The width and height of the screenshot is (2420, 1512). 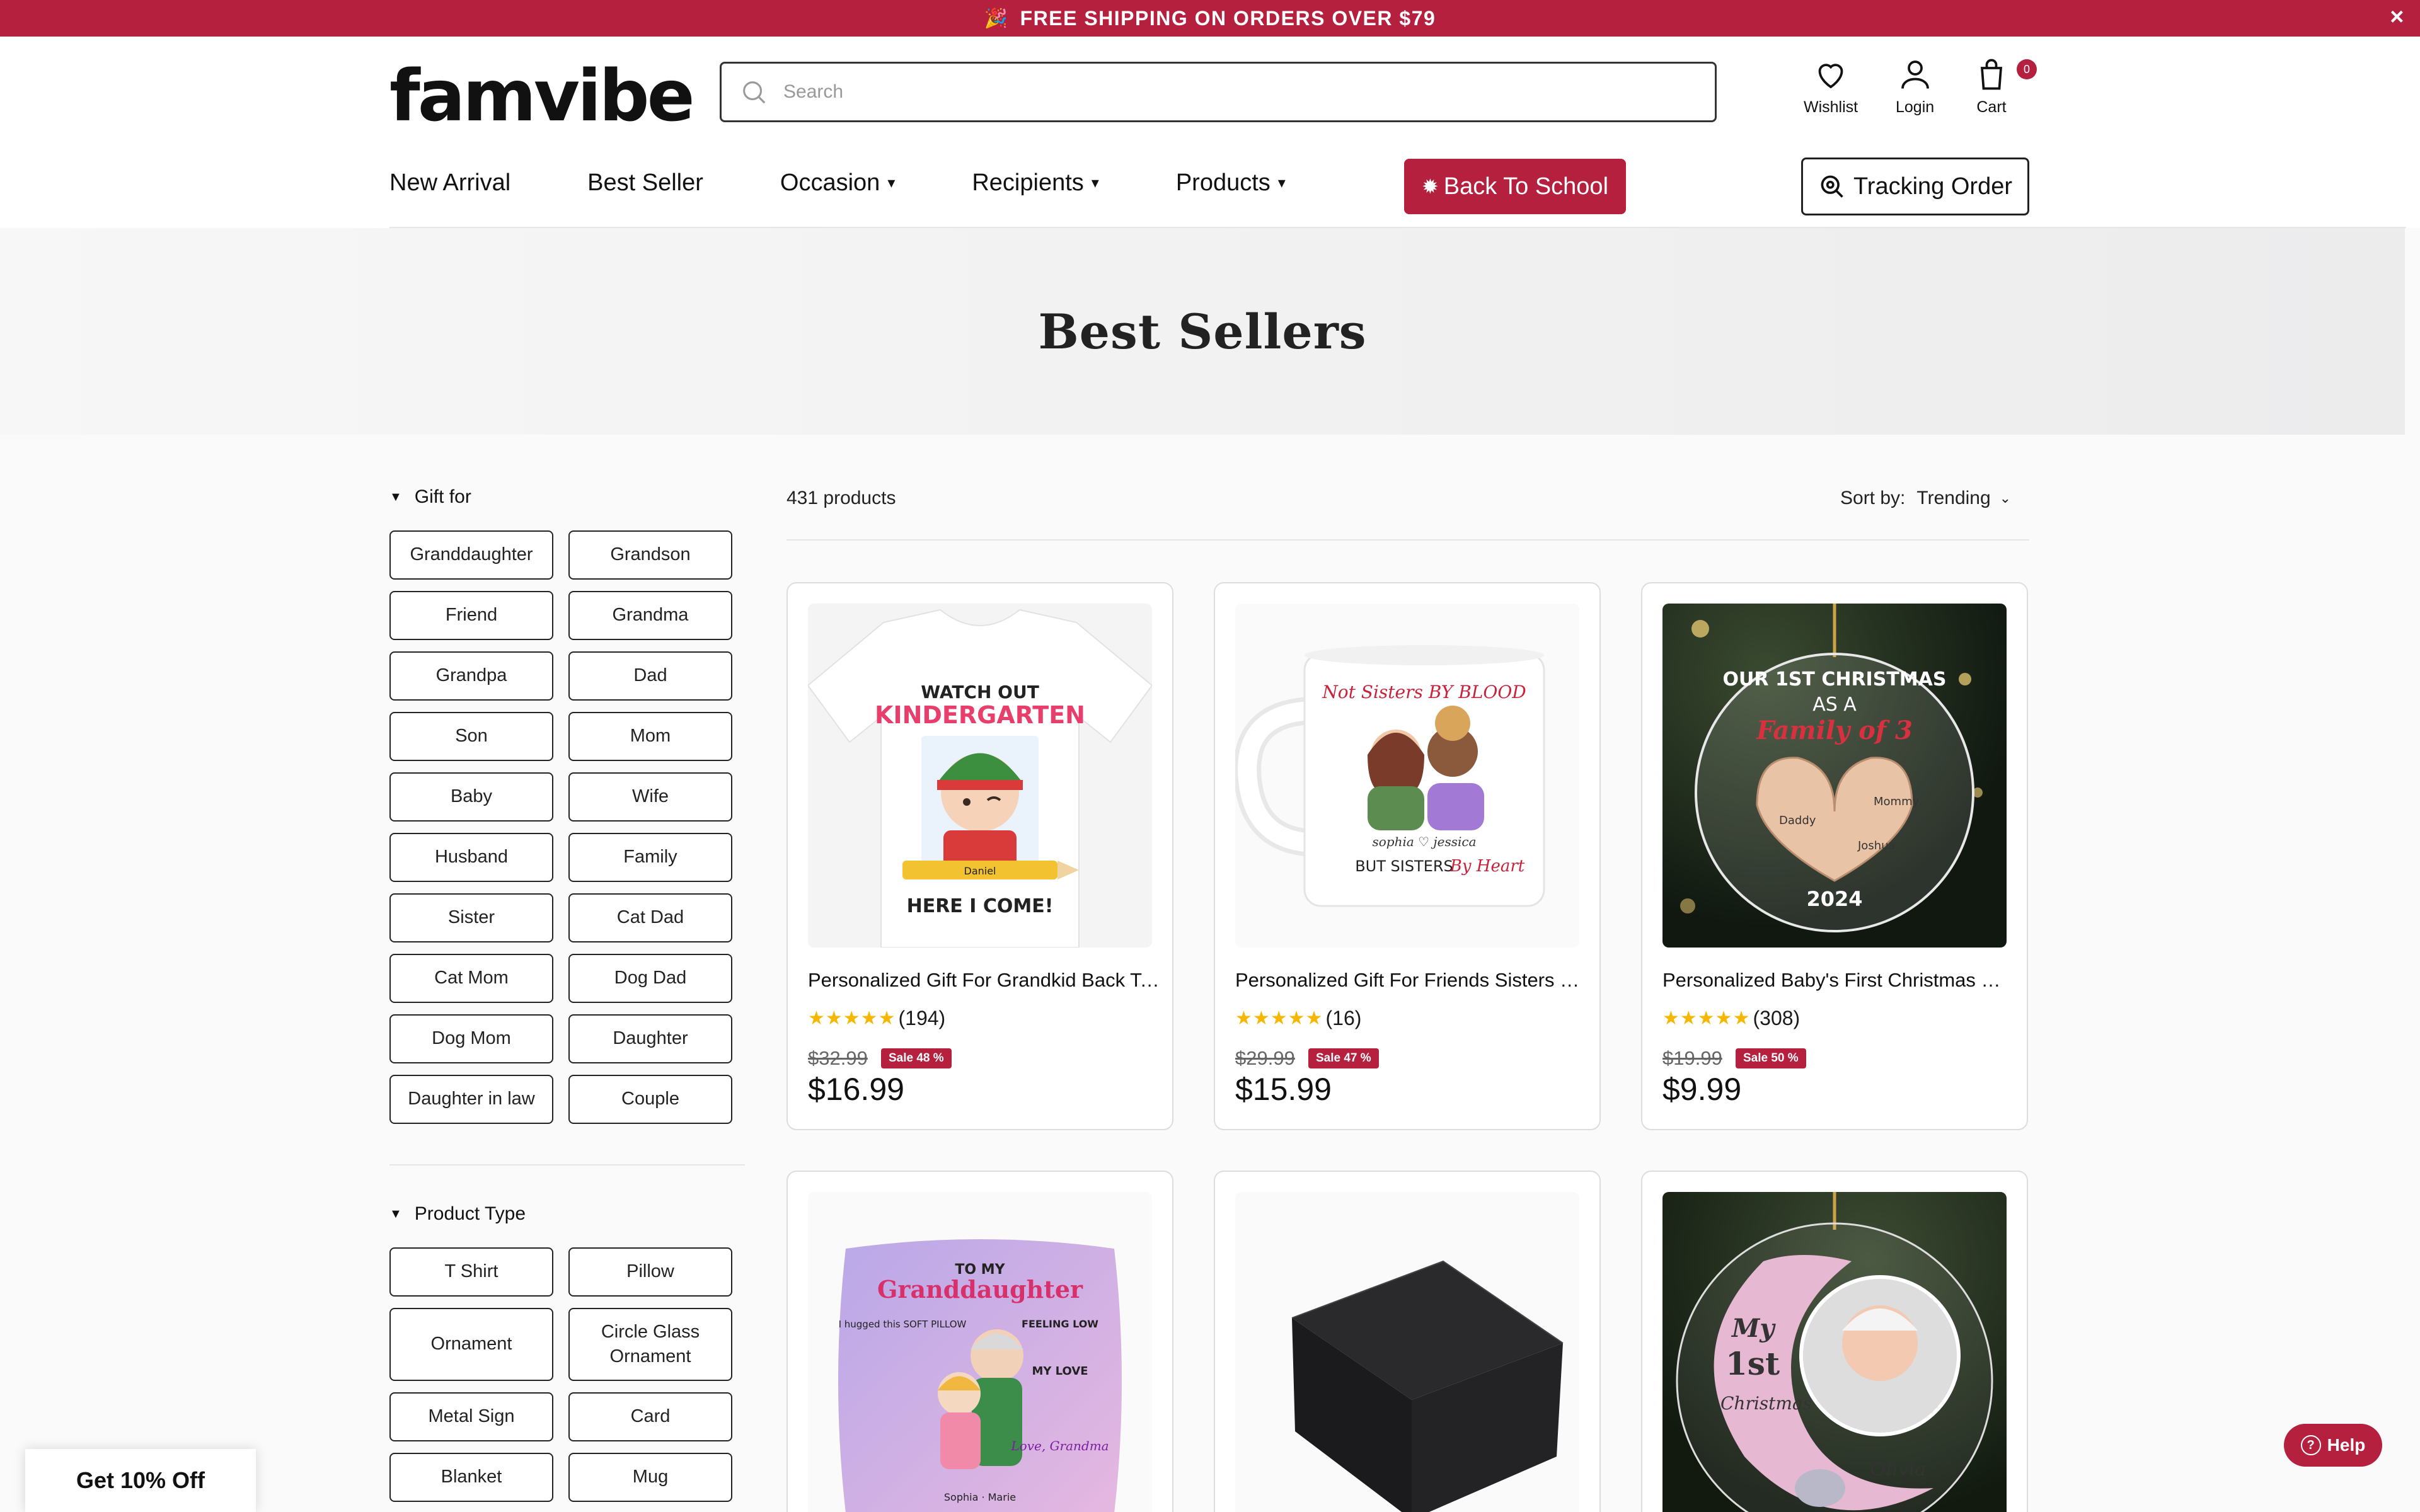 I want to click on chip-grandma: Grandma, so click(x=650, y=615).